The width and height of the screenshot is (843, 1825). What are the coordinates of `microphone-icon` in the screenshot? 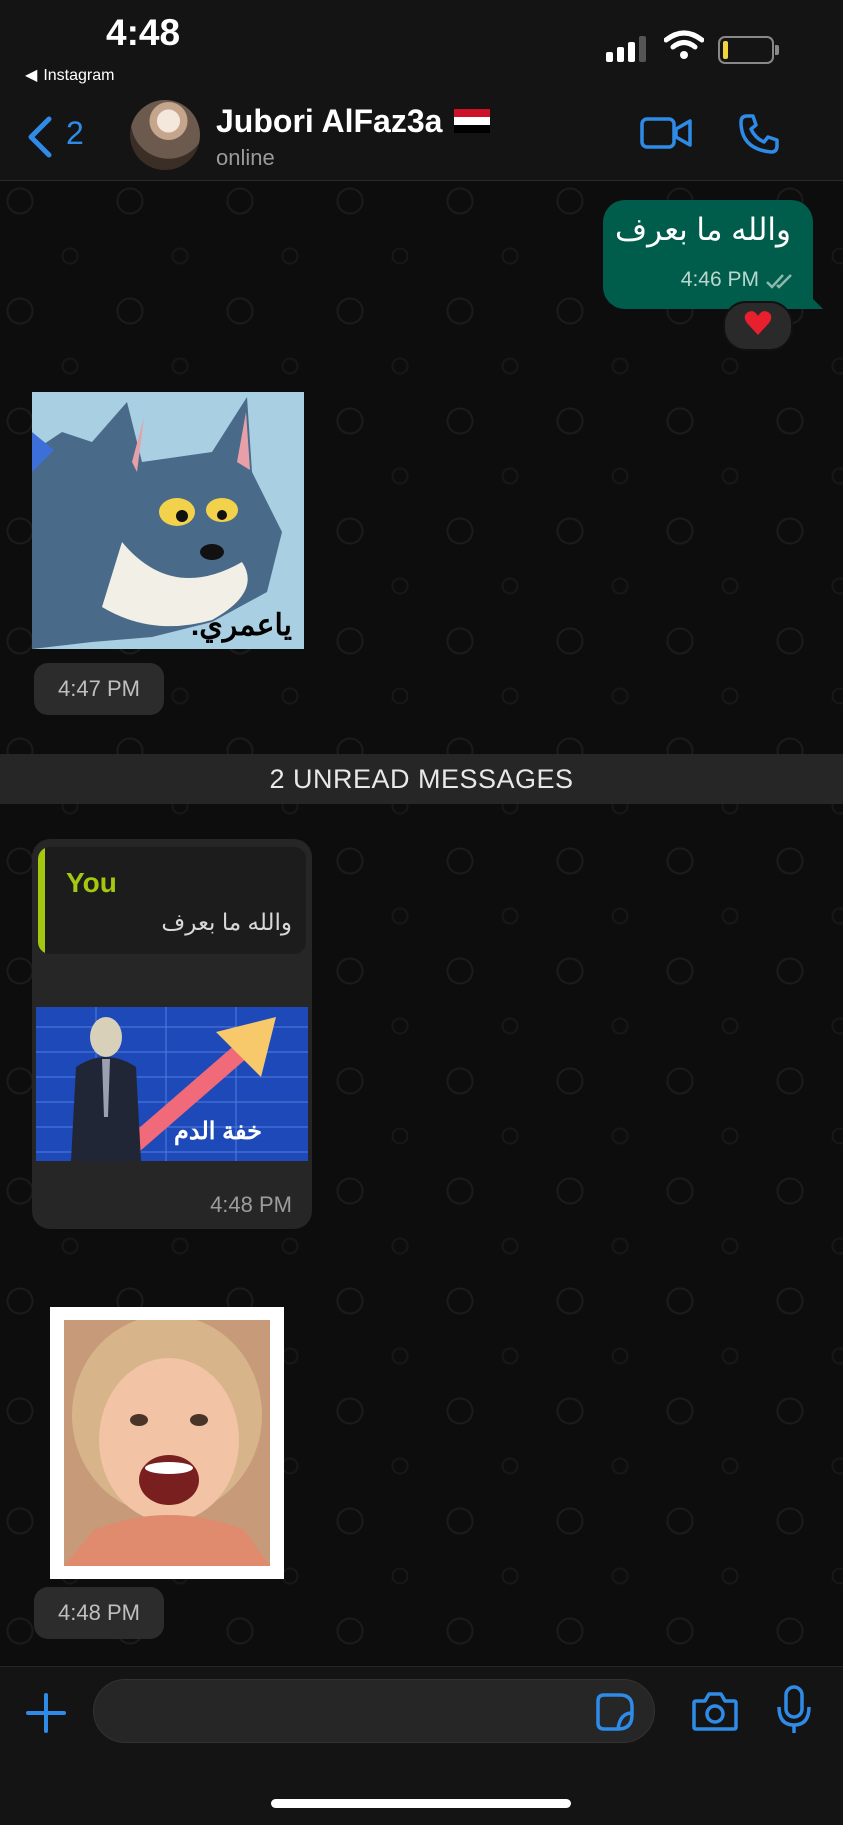 It's located at (794, 1710).